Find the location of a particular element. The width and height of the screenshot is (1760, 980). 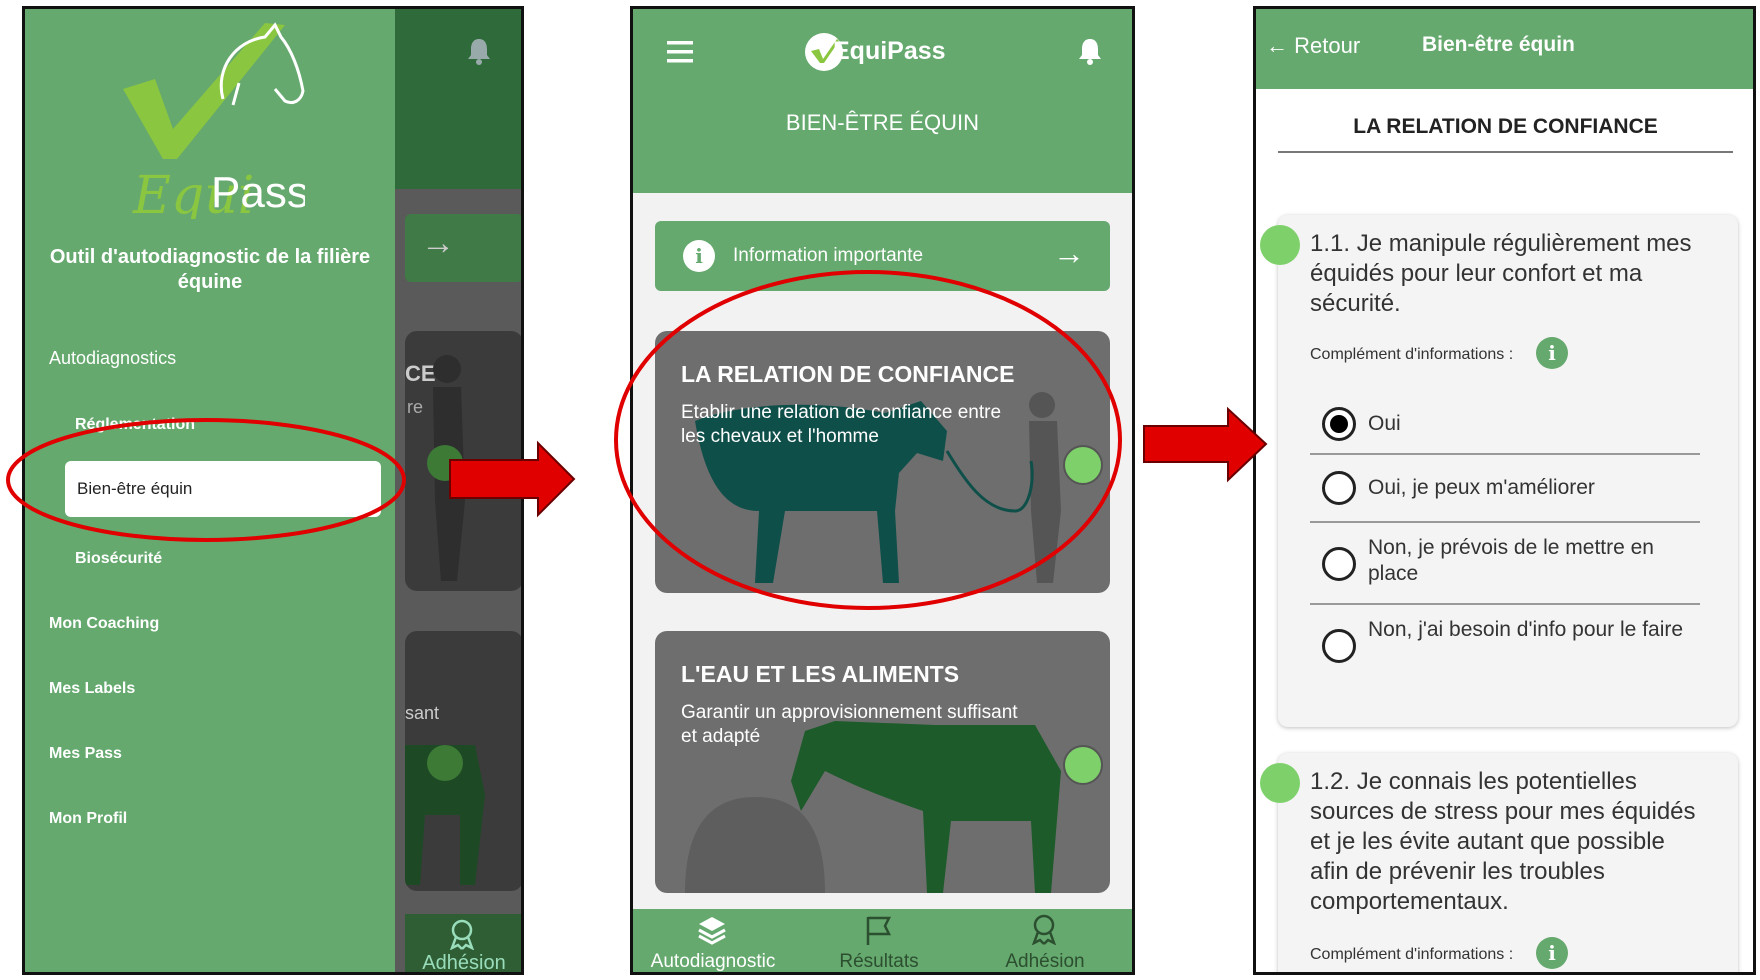

horse-and-person-illustration is located at coordinates (878, 487).